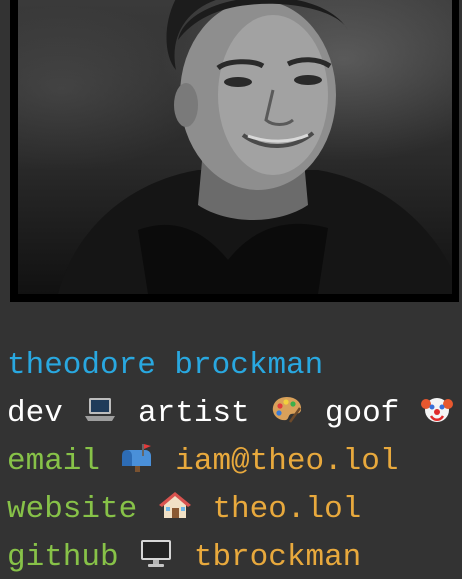 This screenshot has width=462, height=579. What do you see at coordinates (277, 557) in the screenshot?
I see `github-link: tbrockman` at bounding box center [277, 557].